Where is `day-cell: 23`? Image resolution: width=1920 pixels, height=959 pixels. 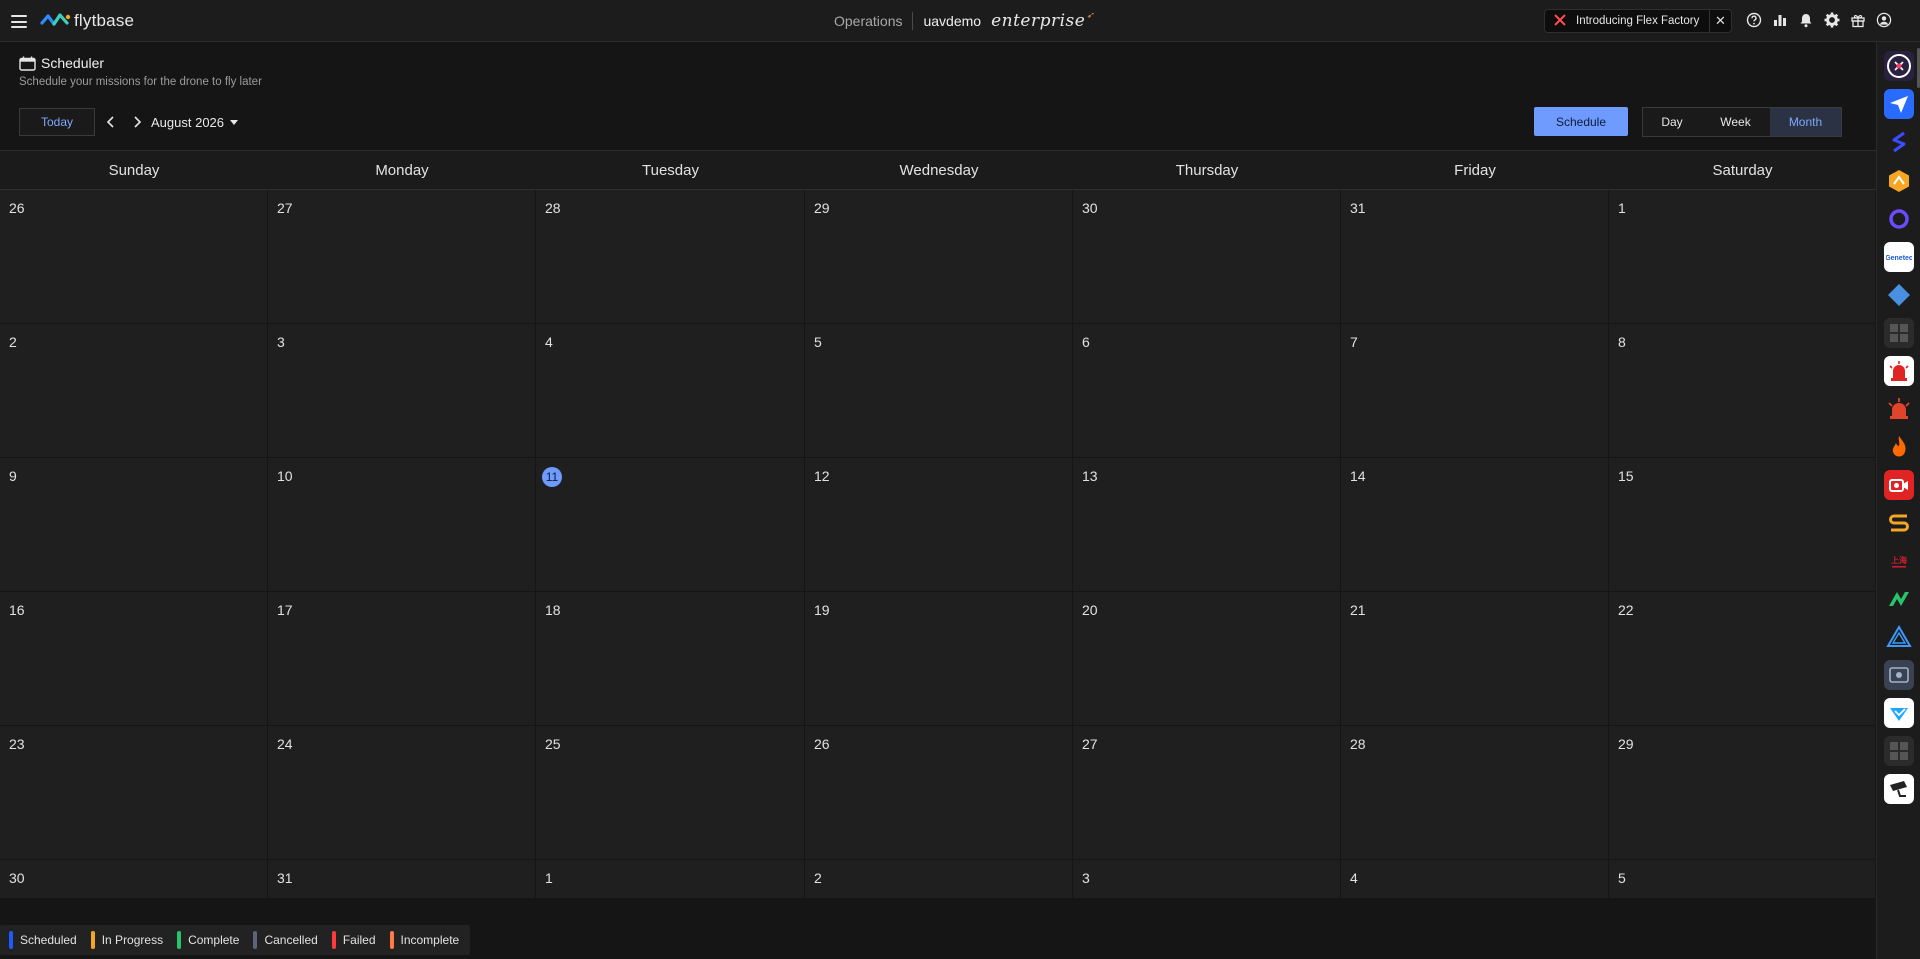 day-cell: 23 is located at coordinates (134, 793).